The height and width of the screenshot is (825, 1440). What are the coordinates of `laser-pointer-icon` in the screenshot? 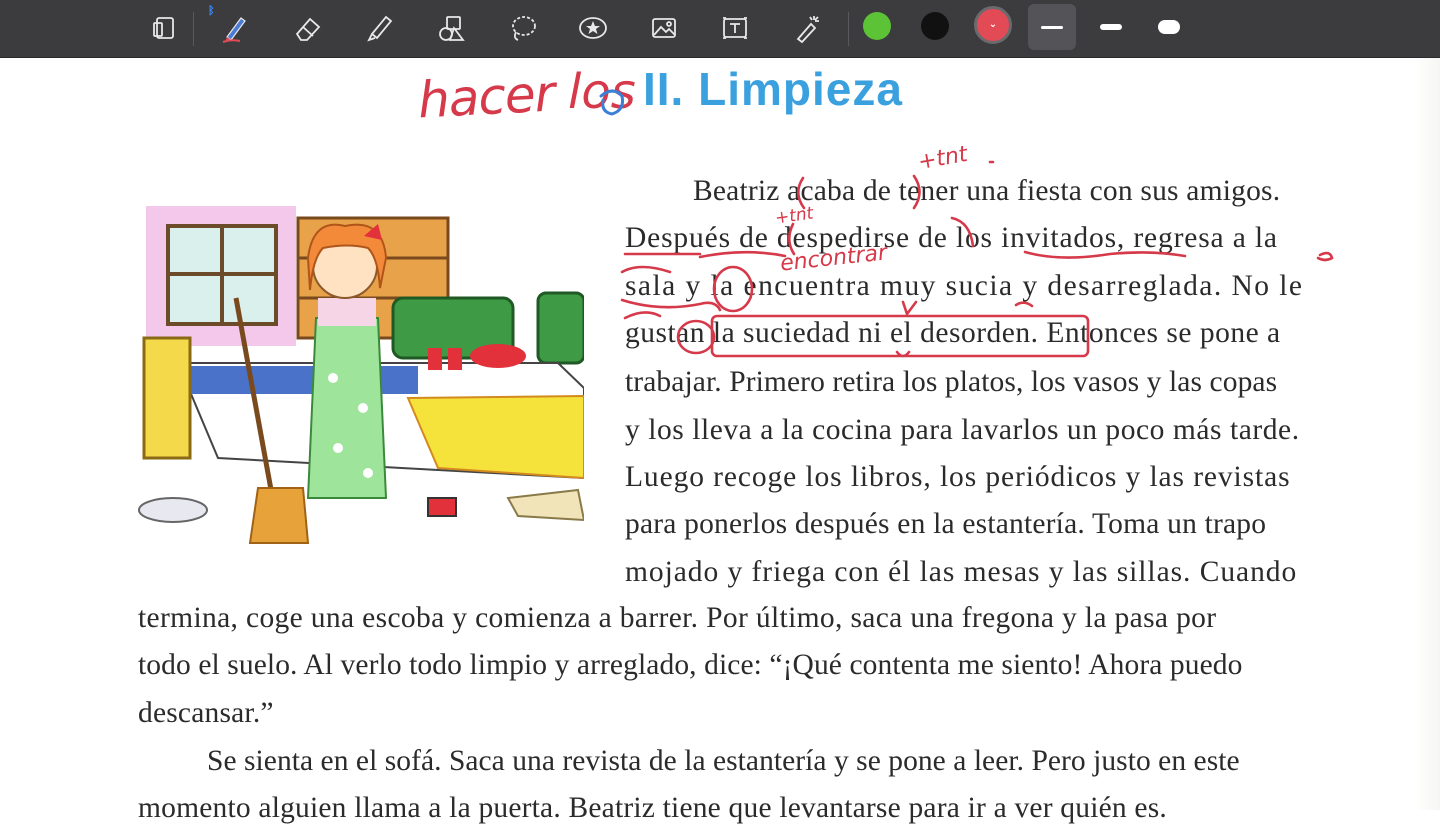 It's located at (807, 30).